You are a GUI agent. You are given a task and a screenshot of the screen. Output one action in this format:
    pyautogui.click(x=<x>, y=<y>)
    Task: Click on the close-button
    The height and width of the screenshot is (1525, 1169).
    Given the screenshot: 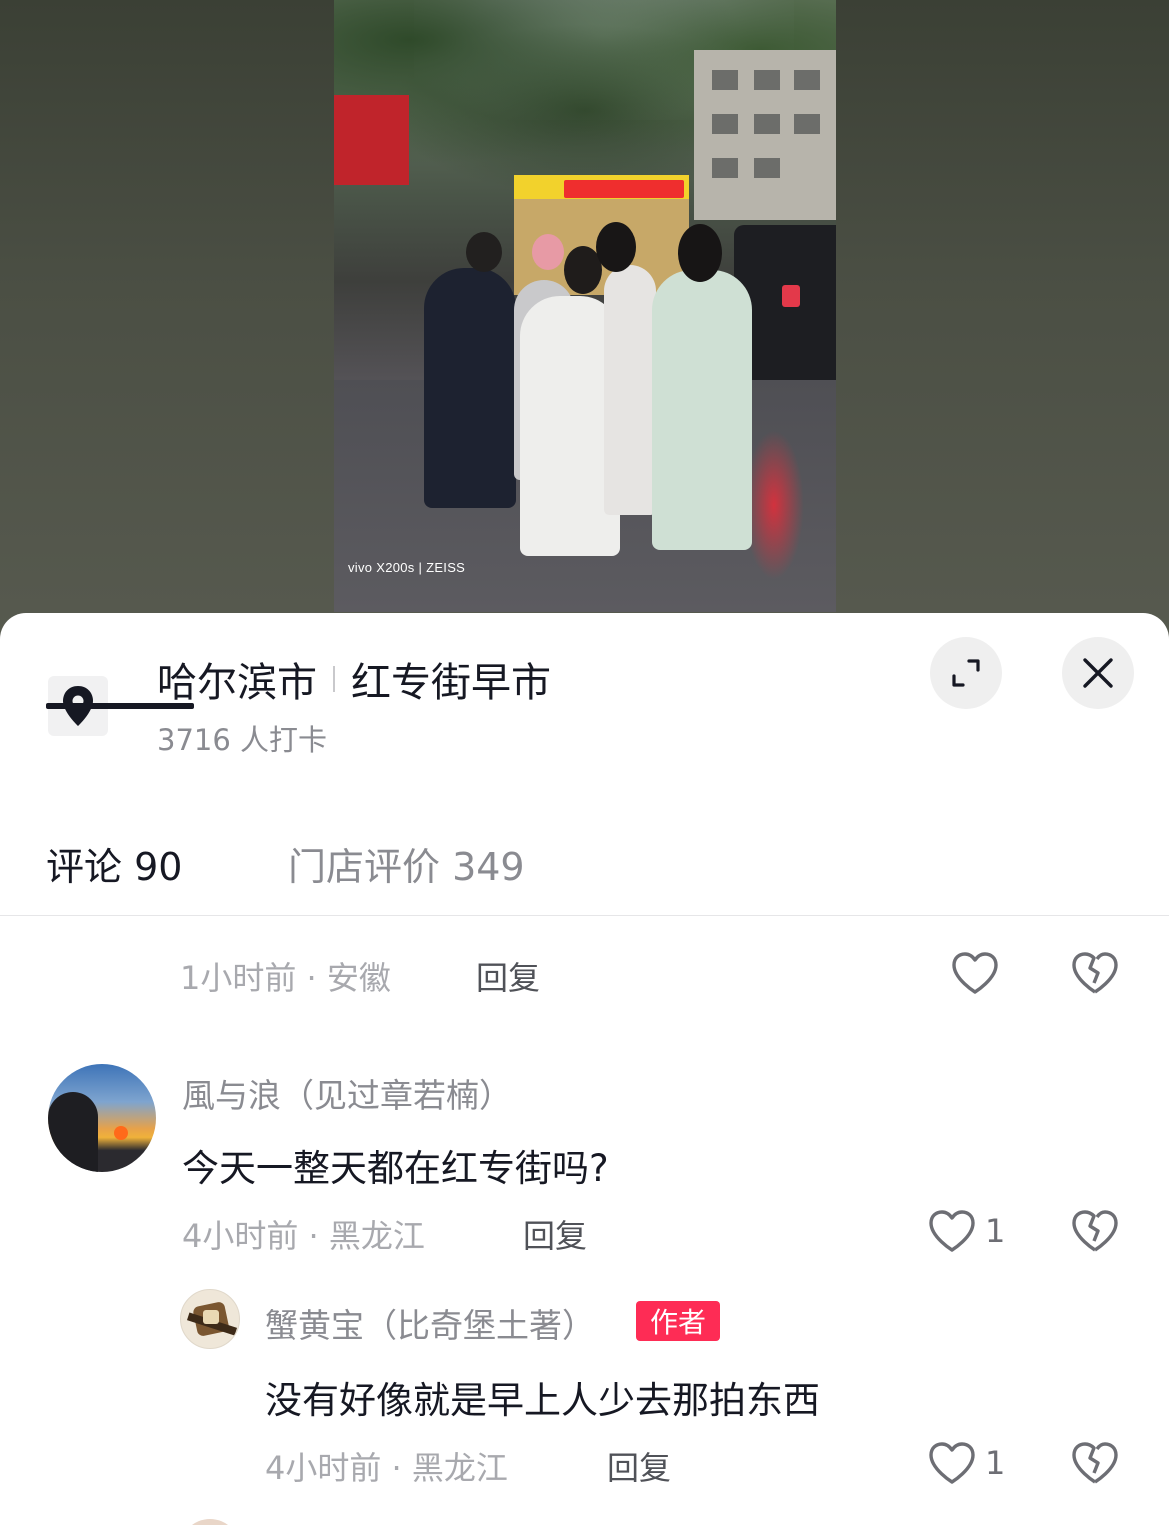 What is the action you would take?
    pyautogui.click(x=1098, y=673)
    